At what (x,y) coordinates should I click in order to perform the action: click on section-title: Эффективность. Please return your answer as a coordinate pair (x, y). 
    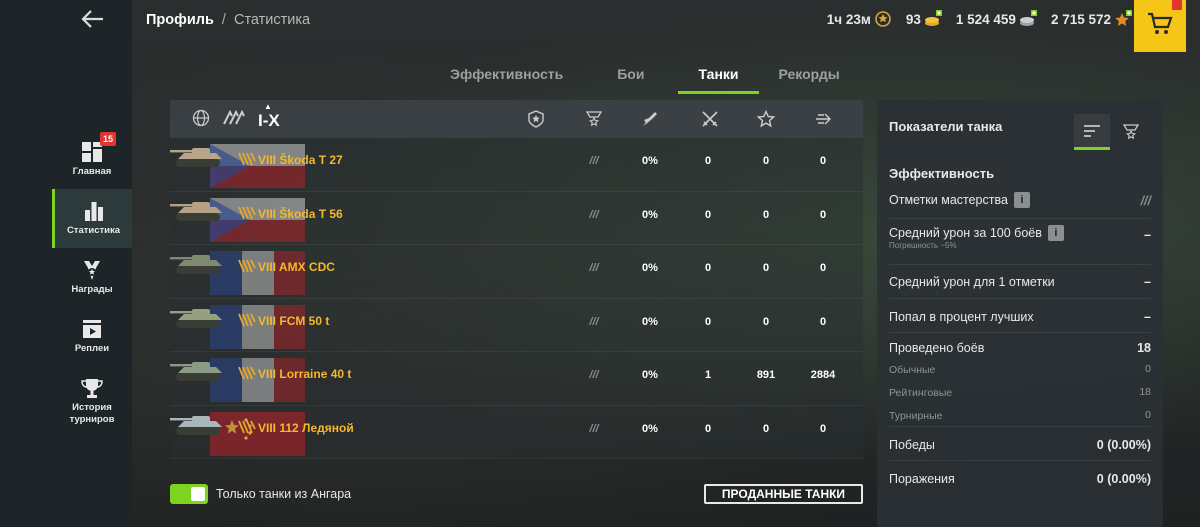
    Looking at the image, I should click on (942, 173).